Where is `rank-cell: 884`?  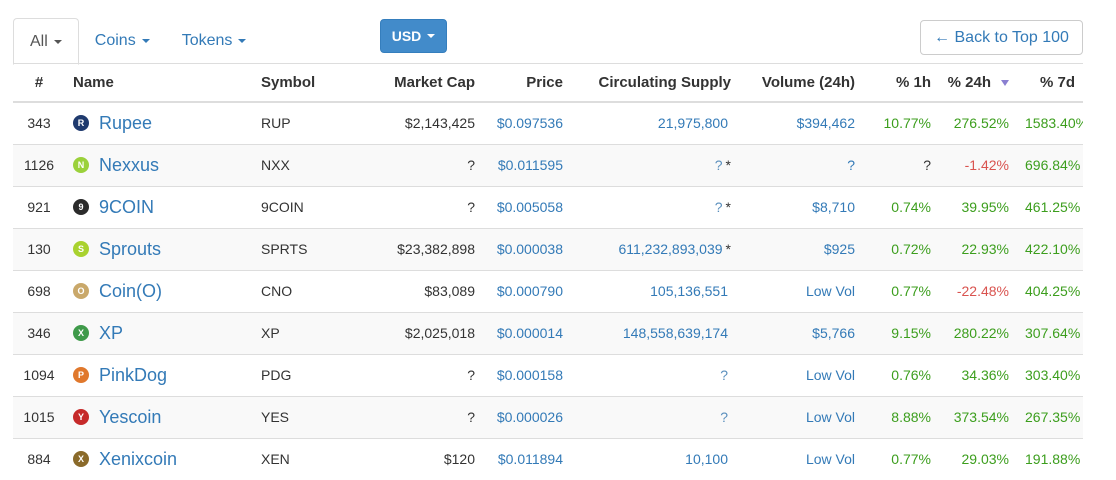 rank-cell: 884 is located at coordinates (39, 458).